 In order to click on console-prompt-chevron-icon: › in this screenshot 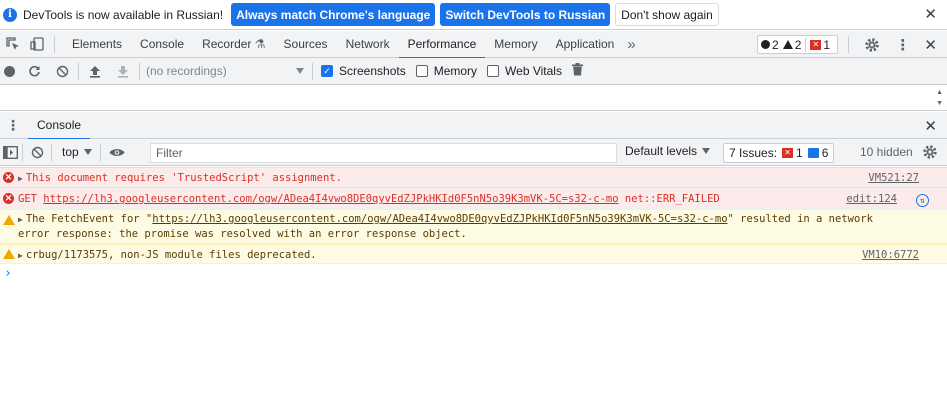, I will do `click(8, 273)`.